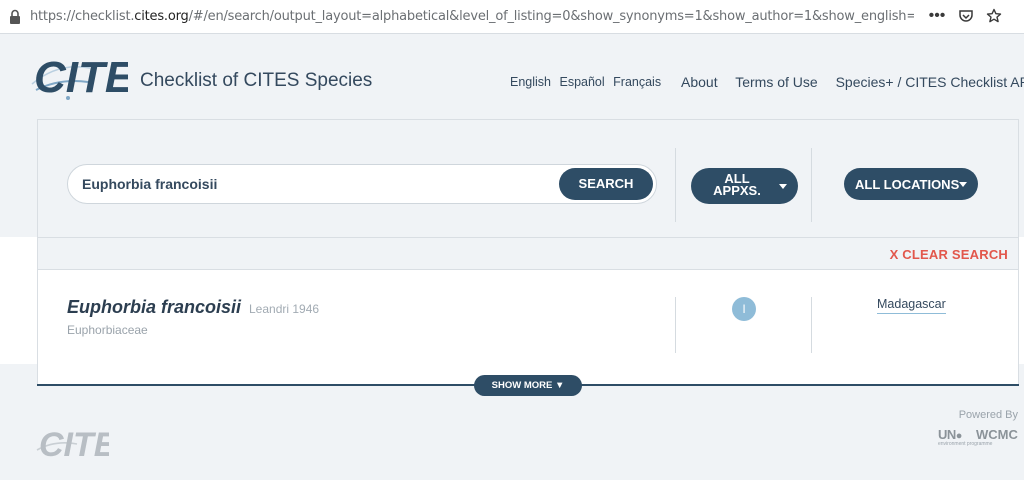 The width and height of the screenshot is (1024, 480). I want to click on locations-label: ALL LOCATIONS, so click(907, 184).